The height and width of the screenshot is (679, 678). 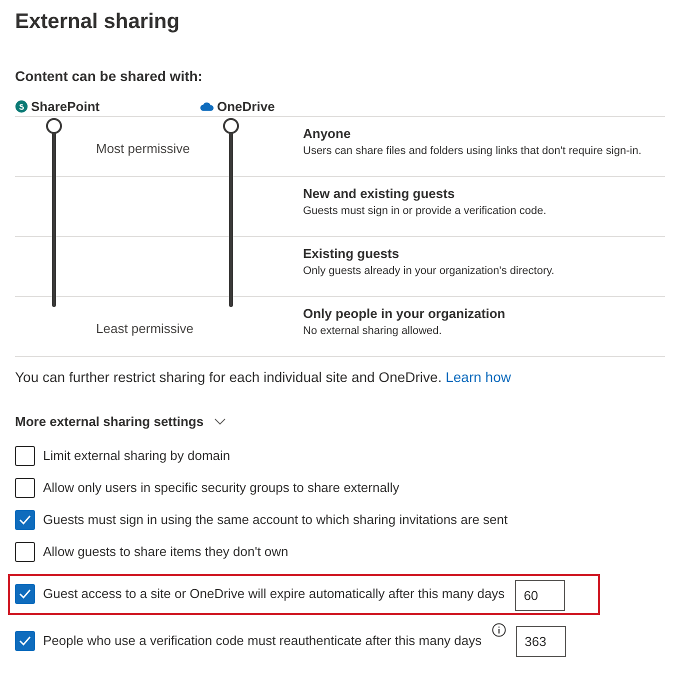 What do you see at coordinates (221, 487) in the screenshot?
I see `option-label: Allow only users in specific security groups to share externally` at bounding box center [221, 487].